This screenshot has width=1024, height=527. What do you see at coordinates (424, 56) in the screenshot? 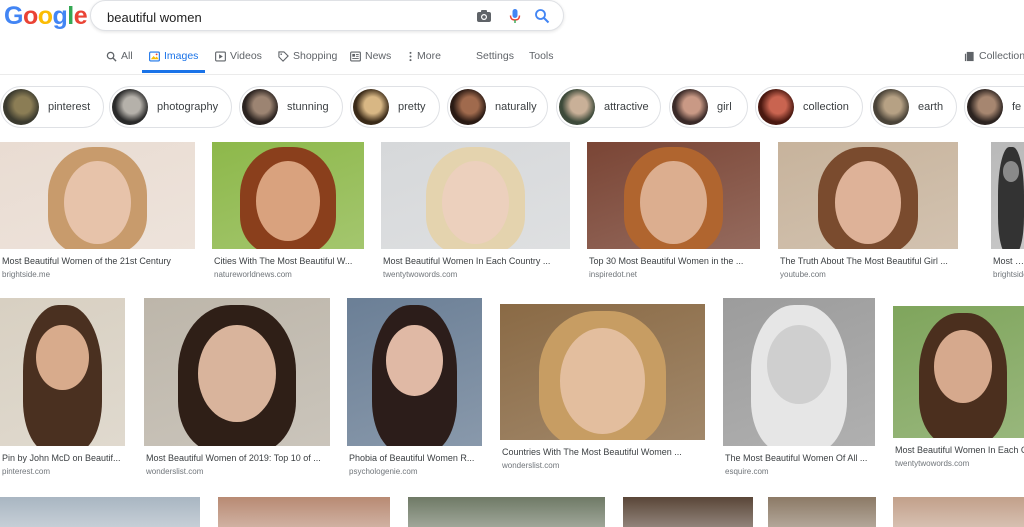
I see `tab-more: More` at bounding box center [424, 56].